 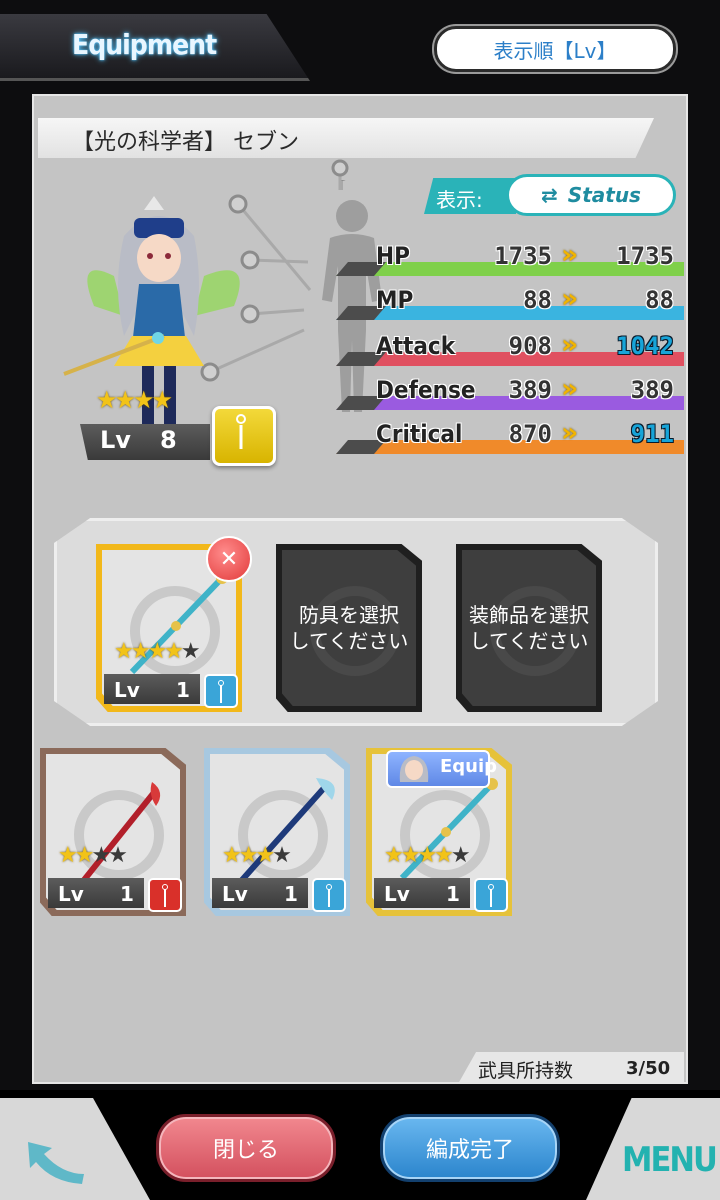 What do you see at coordinates (537, 300) in the screenshot?
I see `stat-current: 88` at bounding box center [537, 300].